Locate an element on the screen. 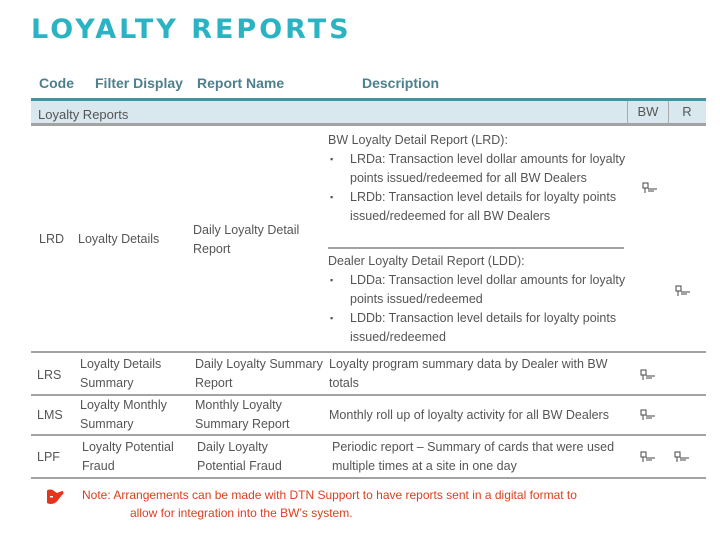  row-filter: Loyalty Details Summary is located at coordinates (121, 373).